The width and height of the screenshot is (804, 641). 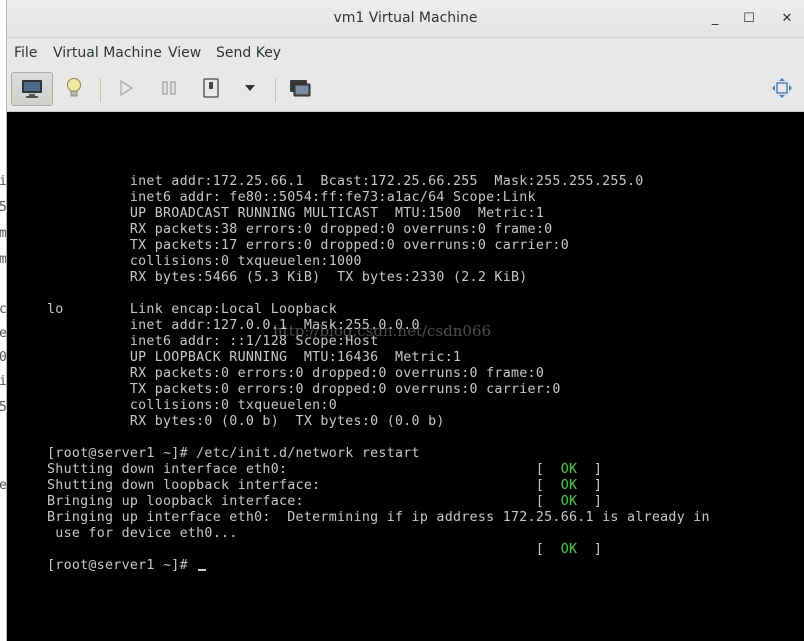 I want to click on snapshots-button, so click(x=300, y=88).